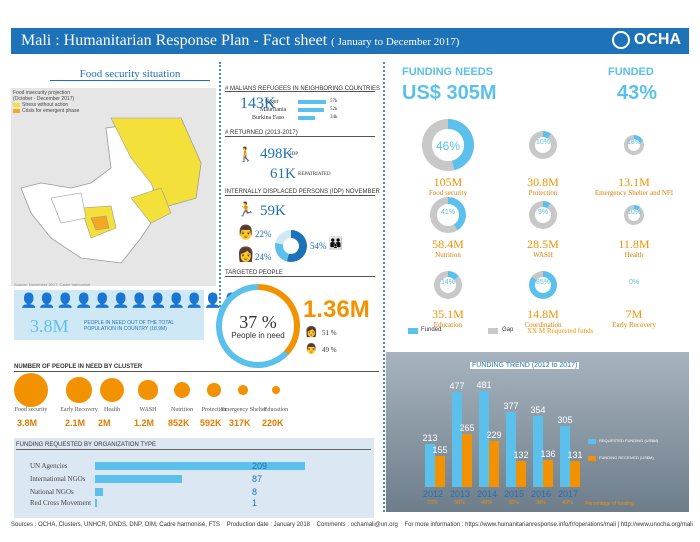  What do you see at coordinates (300, 195) in the screenshot?
I see `idp-rule` at bounding box center [300, 195].